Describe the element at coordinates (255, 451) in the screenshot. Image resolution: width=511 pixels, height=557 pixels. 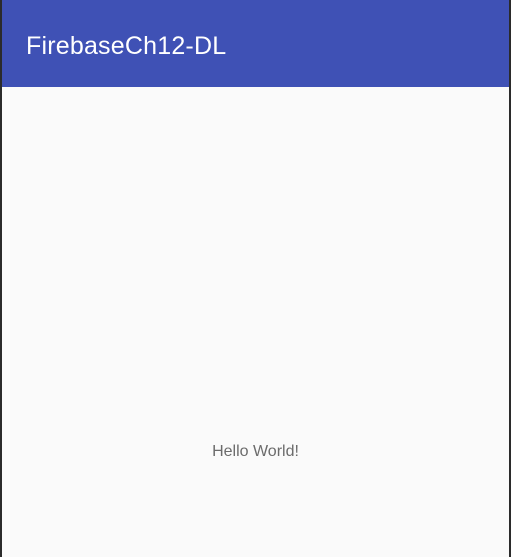
I see `hello-world-text: Hello World!` at that location.